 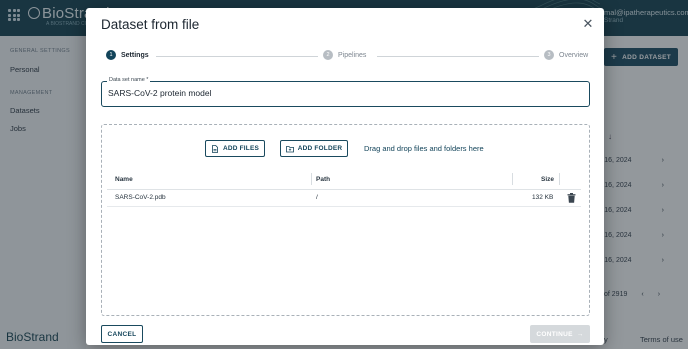 What do you see at coordinates (215, 148) in the screenshot?
I see `file-icon` at bounding box center [215, 148].